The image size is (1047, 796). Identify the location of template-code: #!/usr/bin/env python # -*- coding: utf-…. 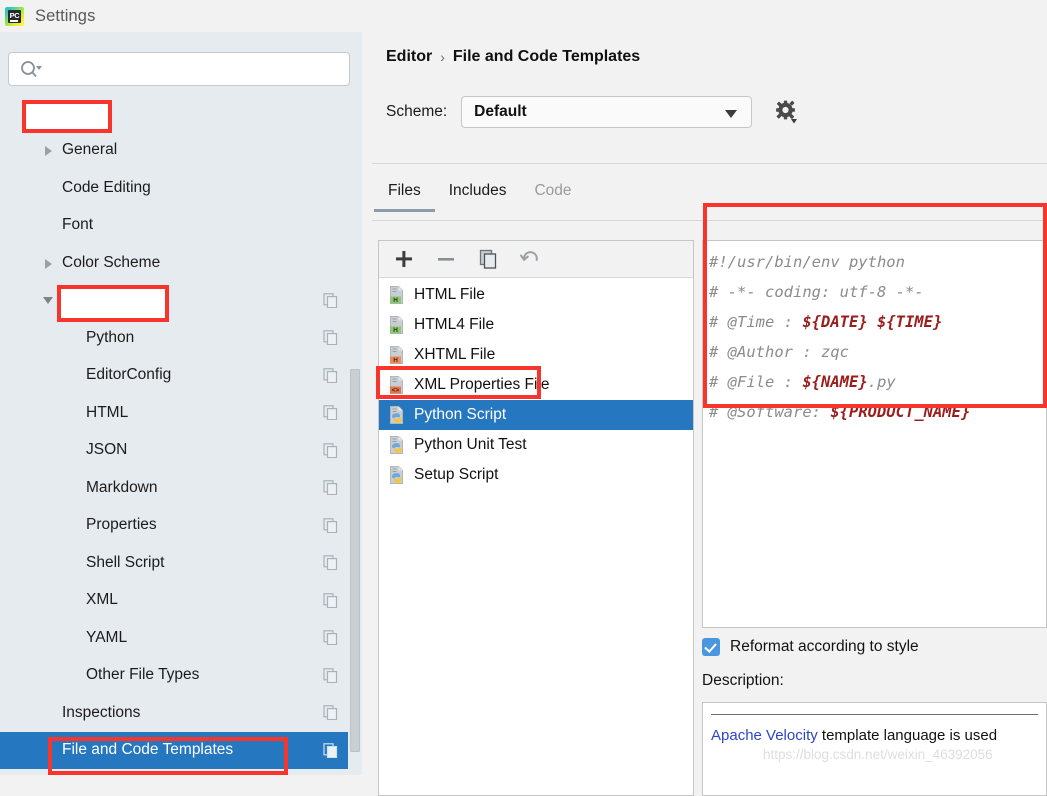
(874, 334).